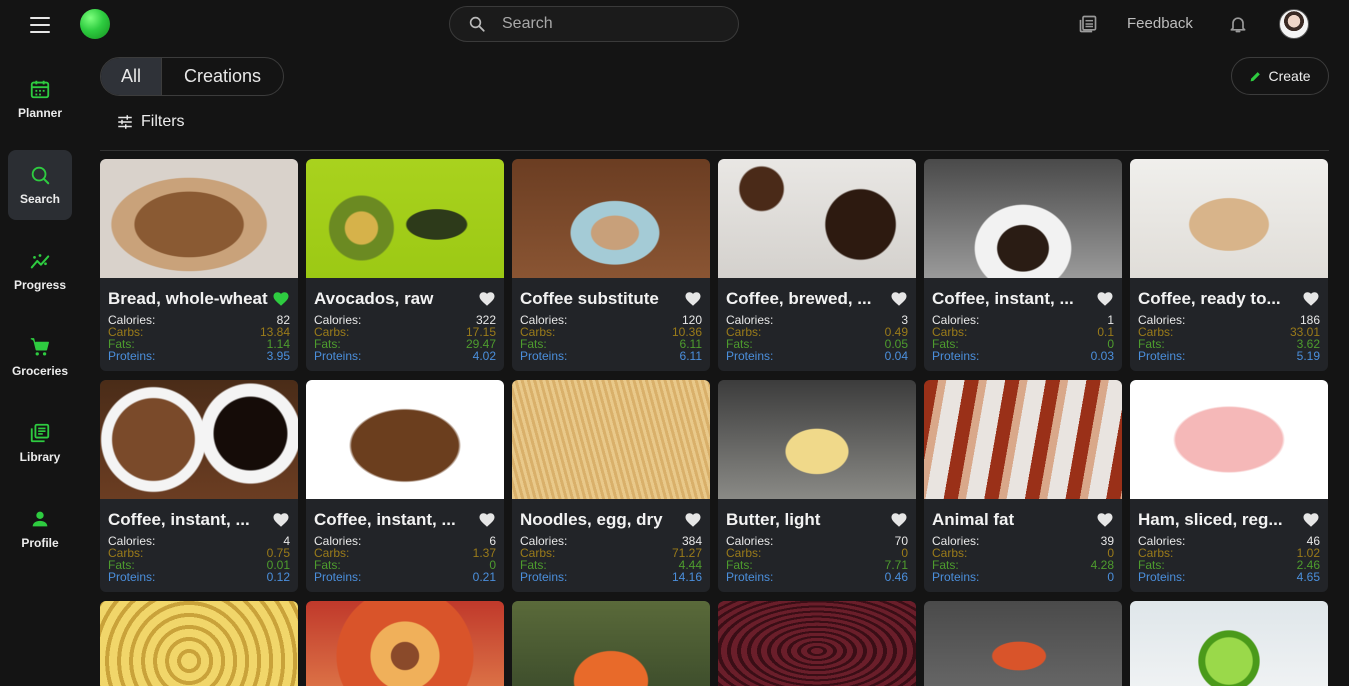 This screenshot has width=1349, height=686. I want to click on view-toggle: All Creations, so click(192, 76).